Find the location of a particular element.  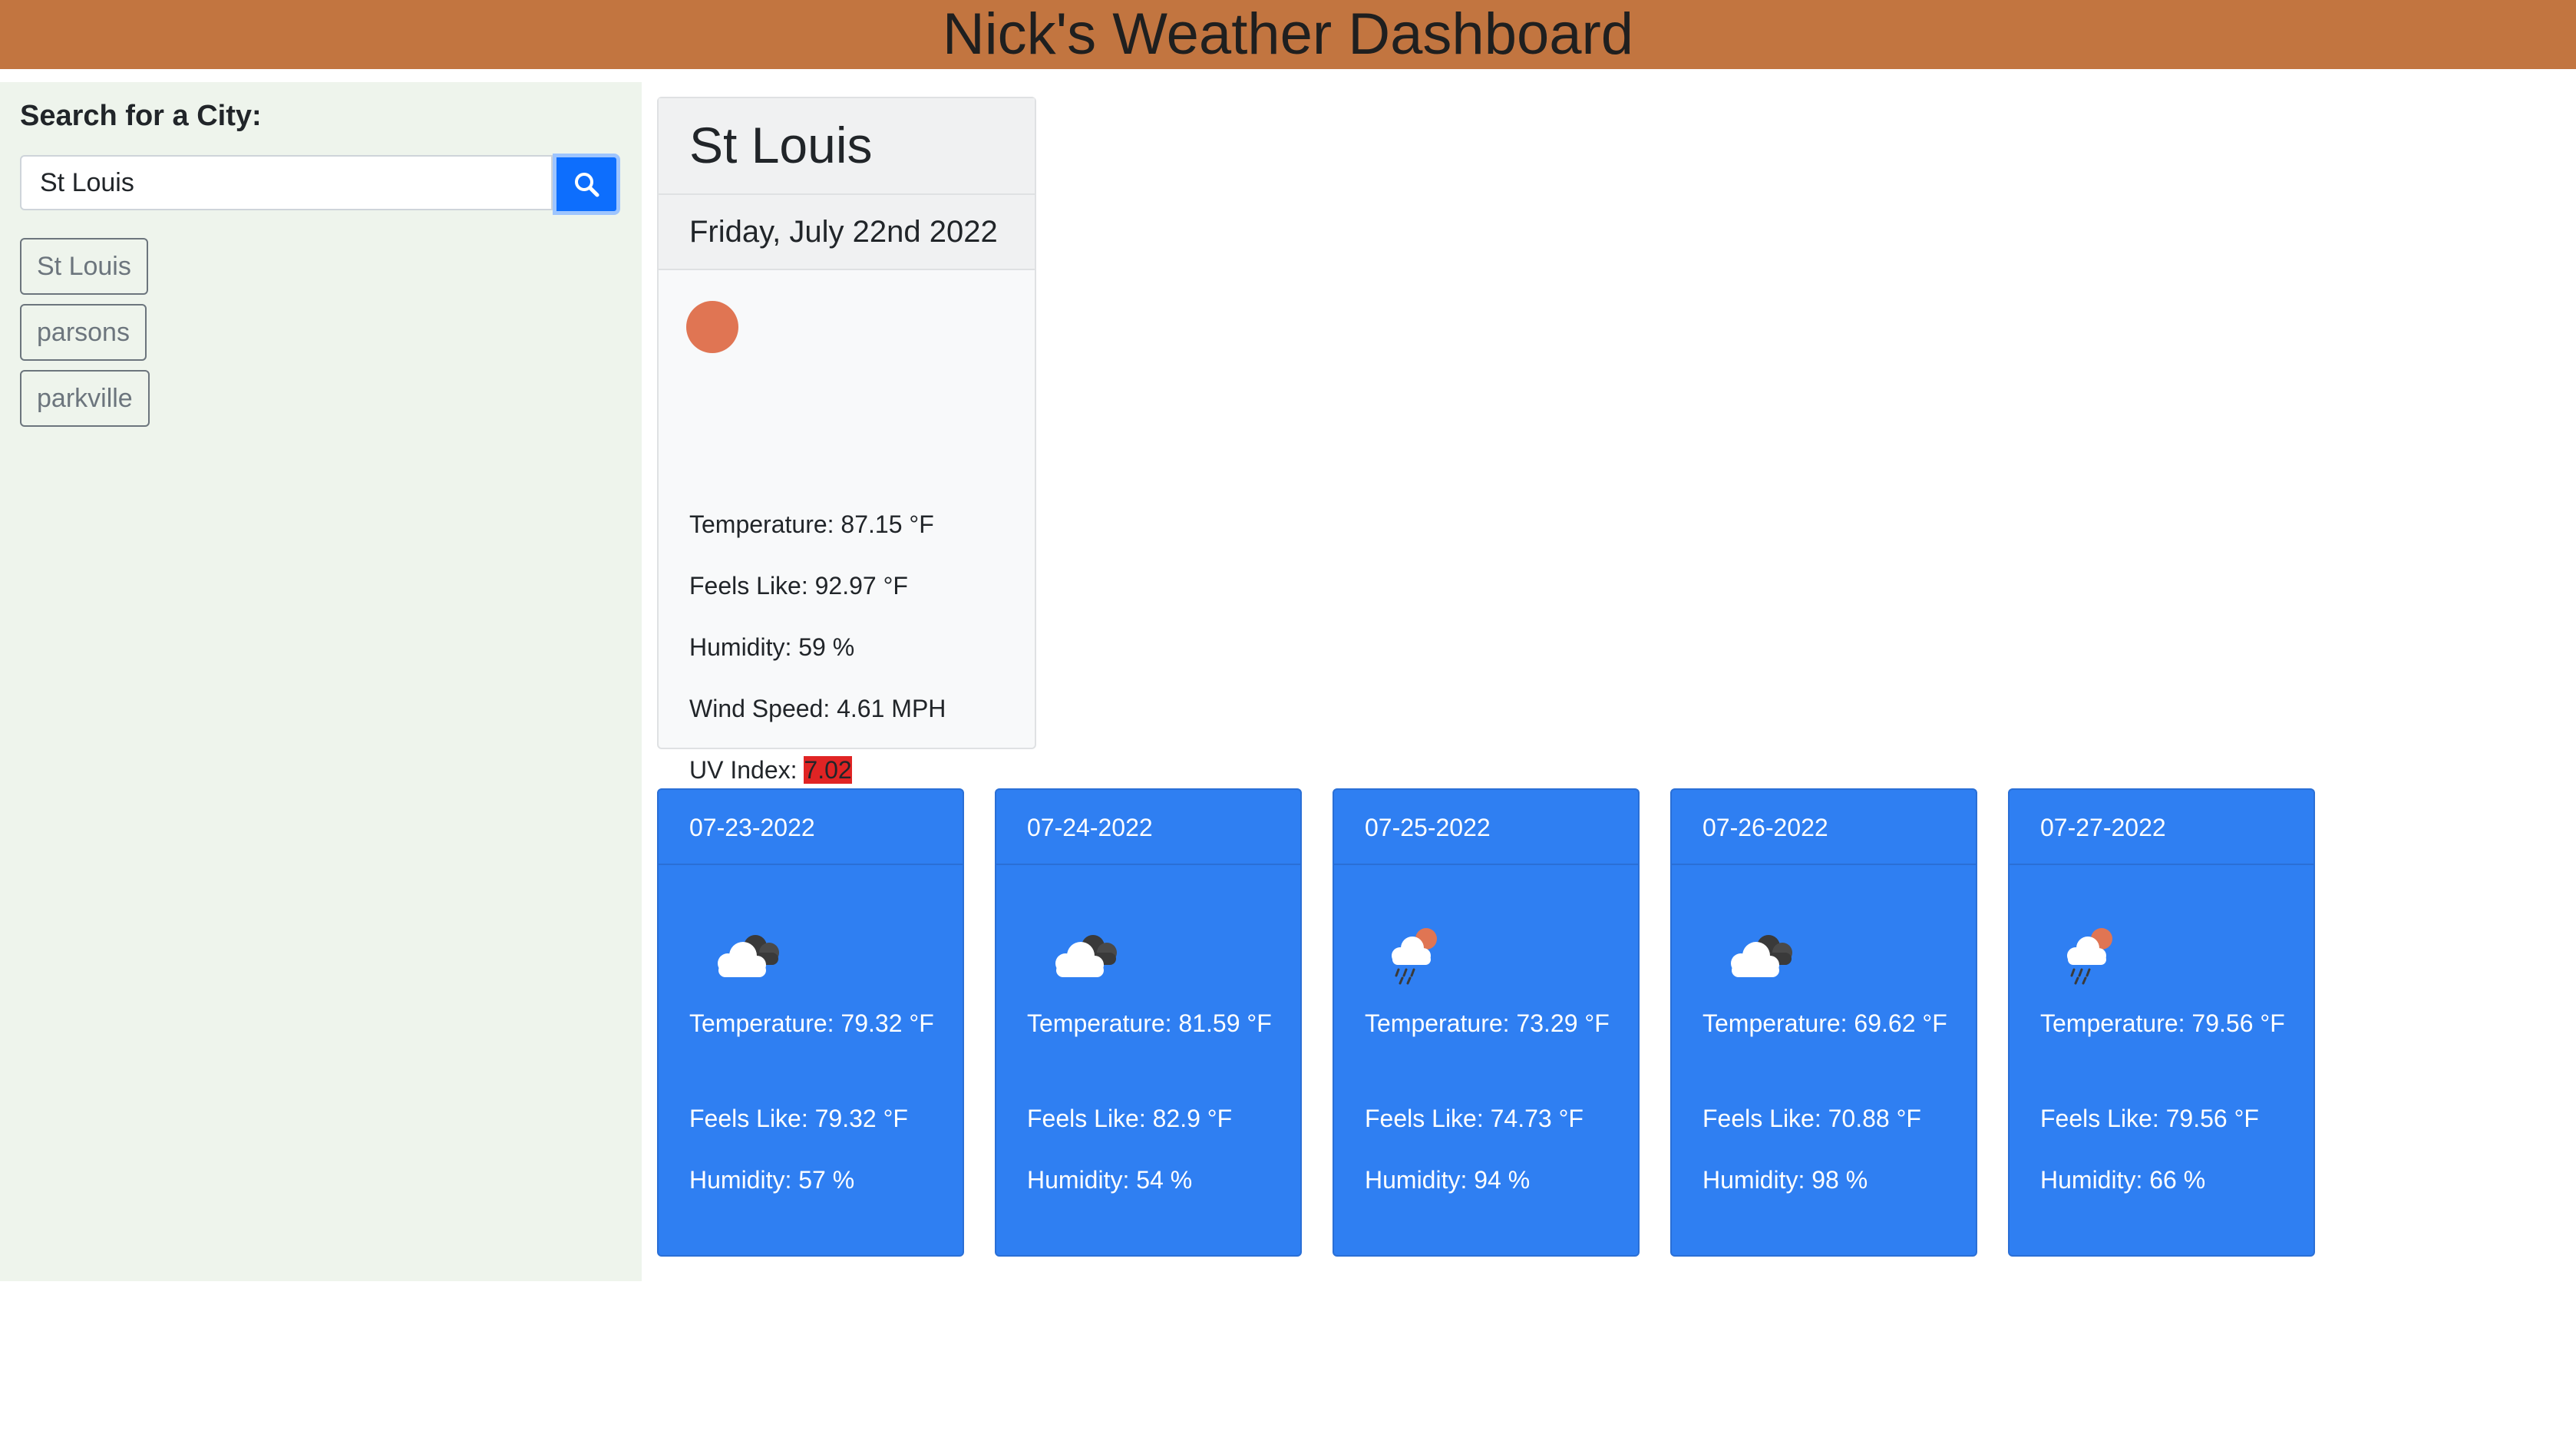

history-button-st-louis: St Louis is located at coordinates (84, 266).